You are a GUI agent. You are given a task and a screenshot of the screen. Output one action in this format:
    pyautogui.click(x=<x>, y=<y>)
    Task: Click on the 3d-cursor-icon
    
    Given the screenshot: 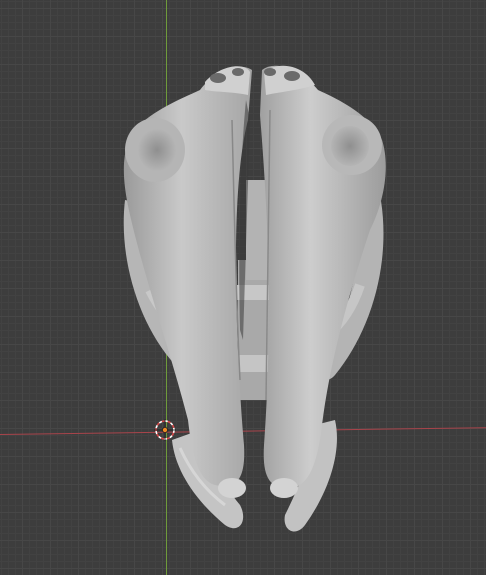 What is the action you would take?
    pyautogui.click(x=165, y=430)
    